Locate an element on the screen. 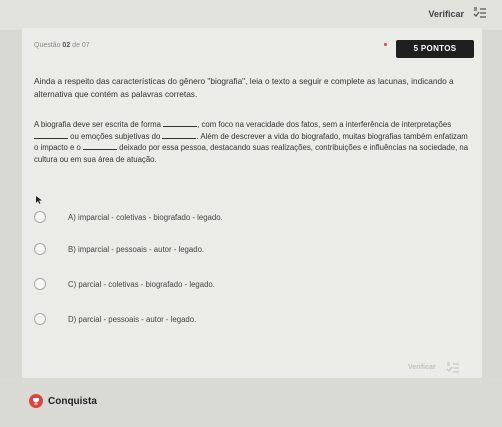 The width and height of the screenshot is (502, 427). question-prefix: Questão is located at coordinates (47, 45).